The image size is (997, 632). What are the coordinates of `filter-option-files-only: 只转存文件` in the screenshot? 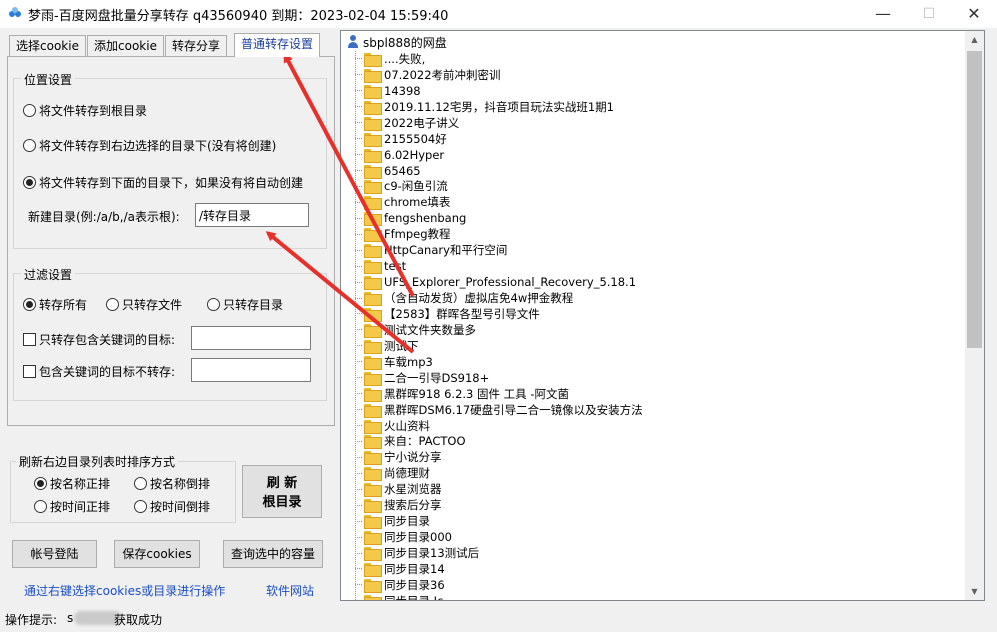 It's located at (144, 304).